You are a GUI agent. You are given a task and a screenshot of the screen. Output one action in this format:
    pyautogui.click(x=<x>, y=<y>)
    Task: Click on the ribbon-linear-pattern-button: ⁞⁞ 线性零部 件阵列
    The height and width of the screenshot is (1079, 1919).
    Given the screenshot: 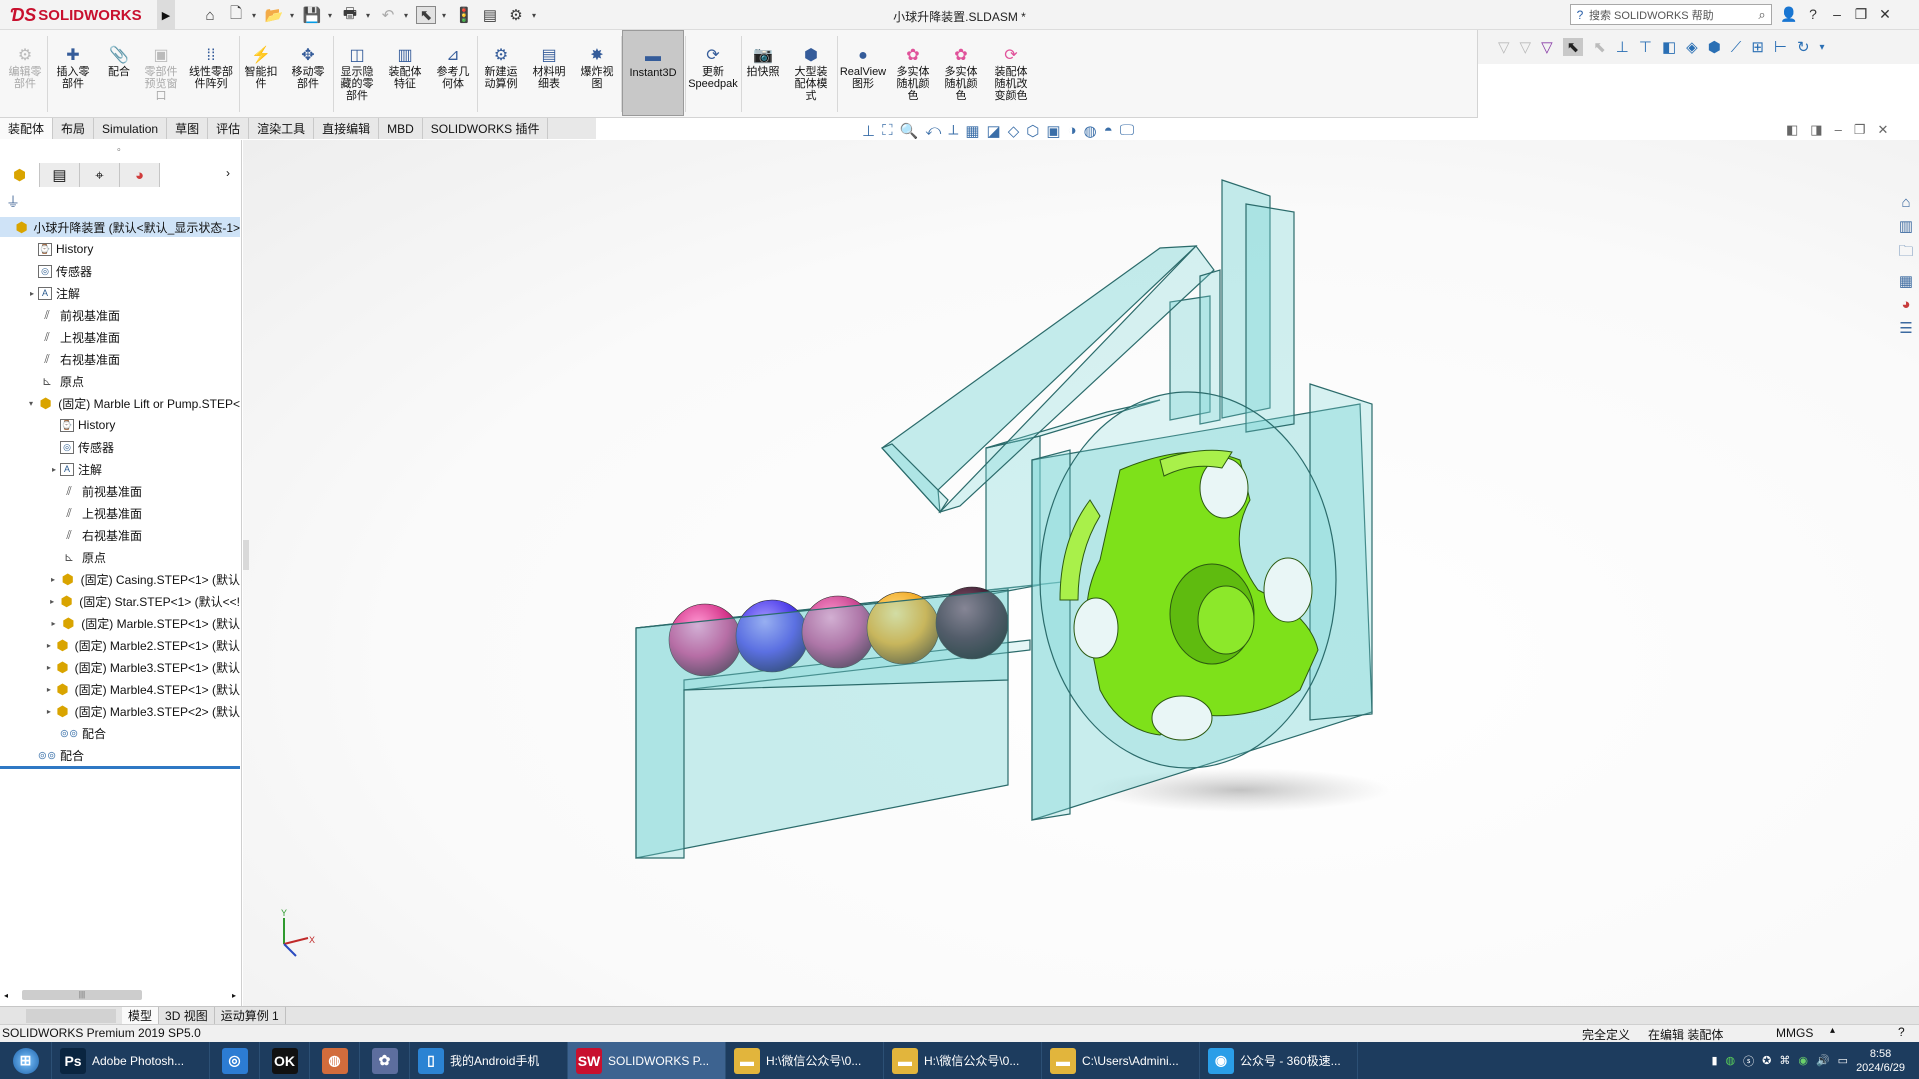 What is the action you would take?
    pyautogui.click(x=211, y=73)
    